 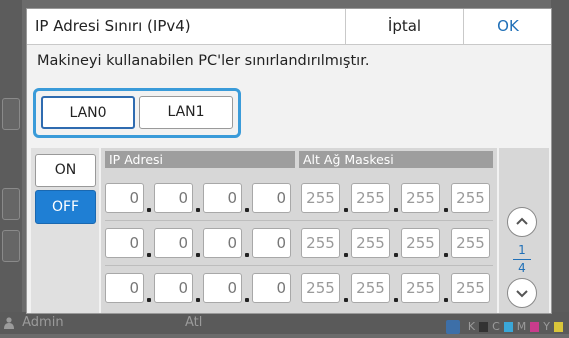 I want to click on page-indicator: 1 4, so click(x=522, y=259).